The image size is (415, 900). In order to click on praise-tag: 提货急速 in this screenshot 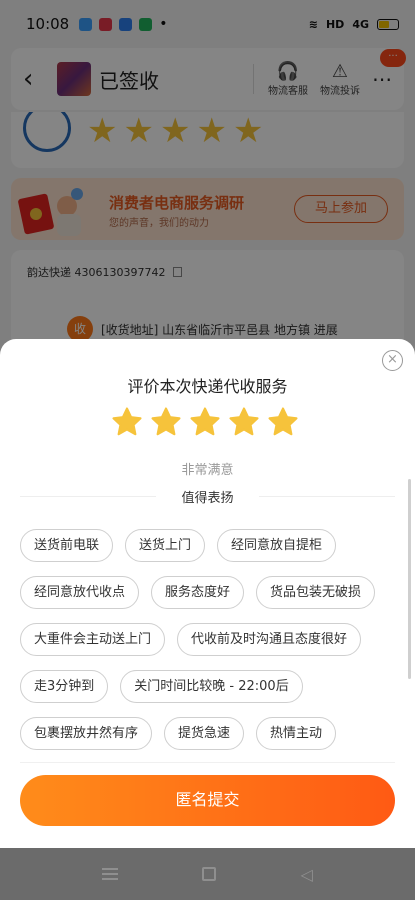, I will do `click(204, 733)`.